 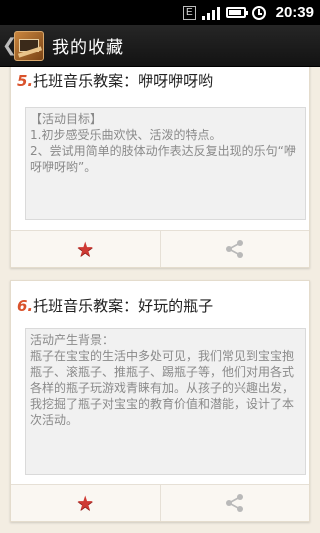 What do you see at coordinates (10, 45) in the screenshot?
I see `chevron-left-icon: ❮` at bounding box center [10, 45].